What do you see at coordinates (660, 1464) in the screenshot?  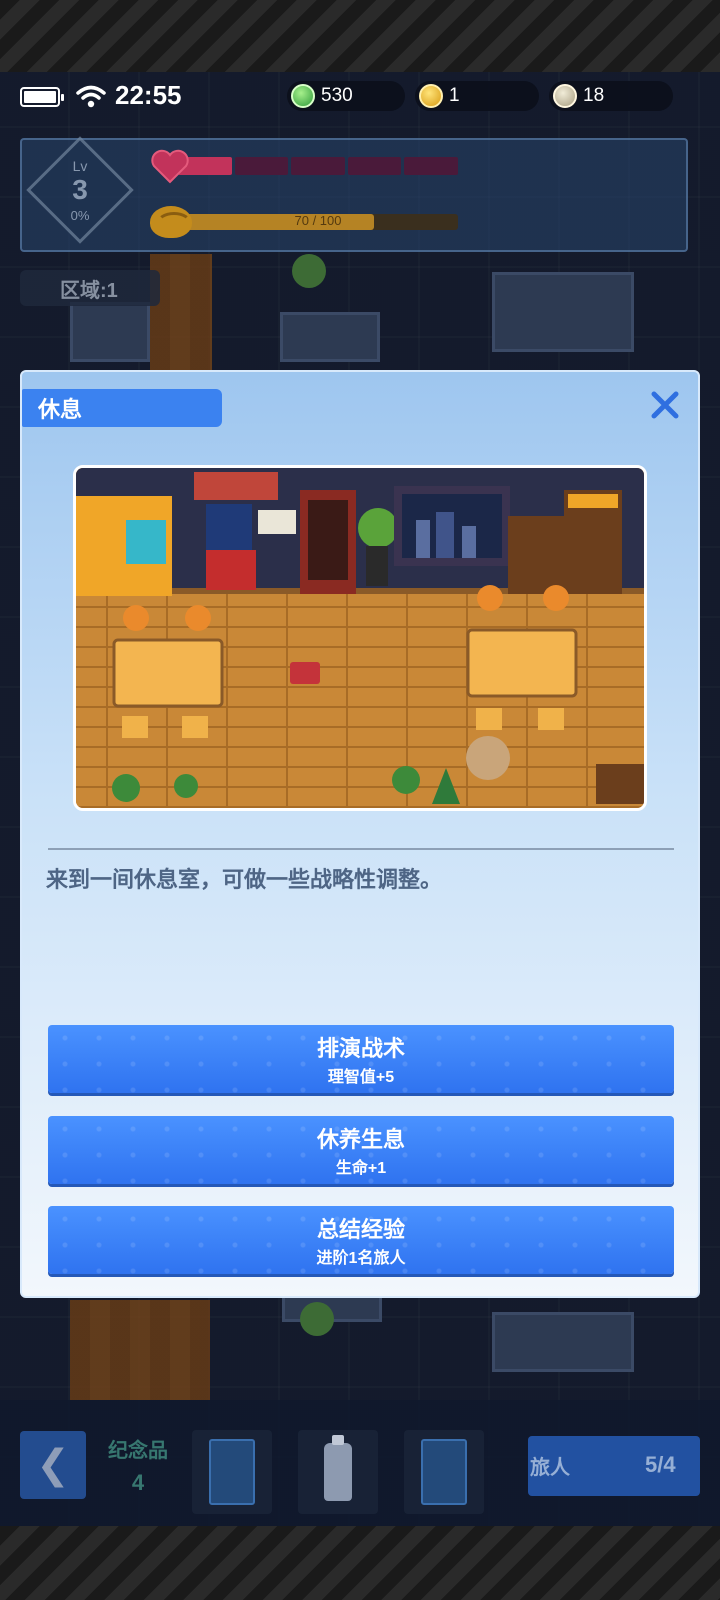 I see `travelers-count: 5/4` at bounding box center [660, 1464].